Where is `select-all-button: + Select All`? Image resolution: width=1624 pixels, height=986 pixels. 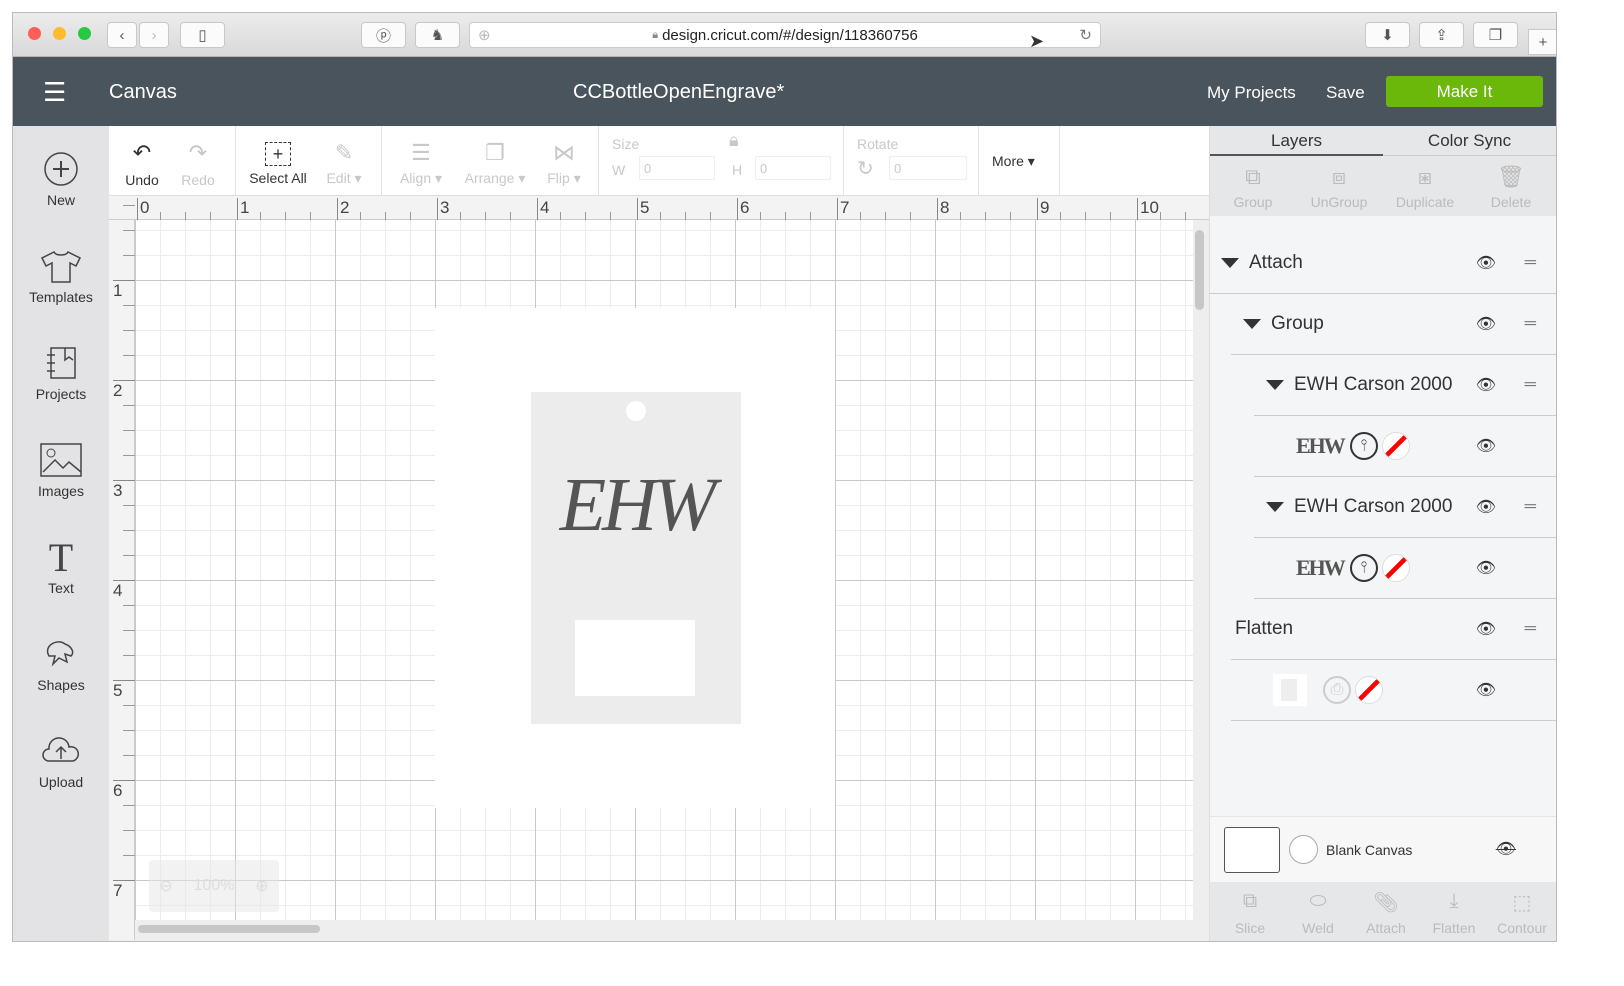 select-all-button: + Select All is located at coordinates (278, 156).